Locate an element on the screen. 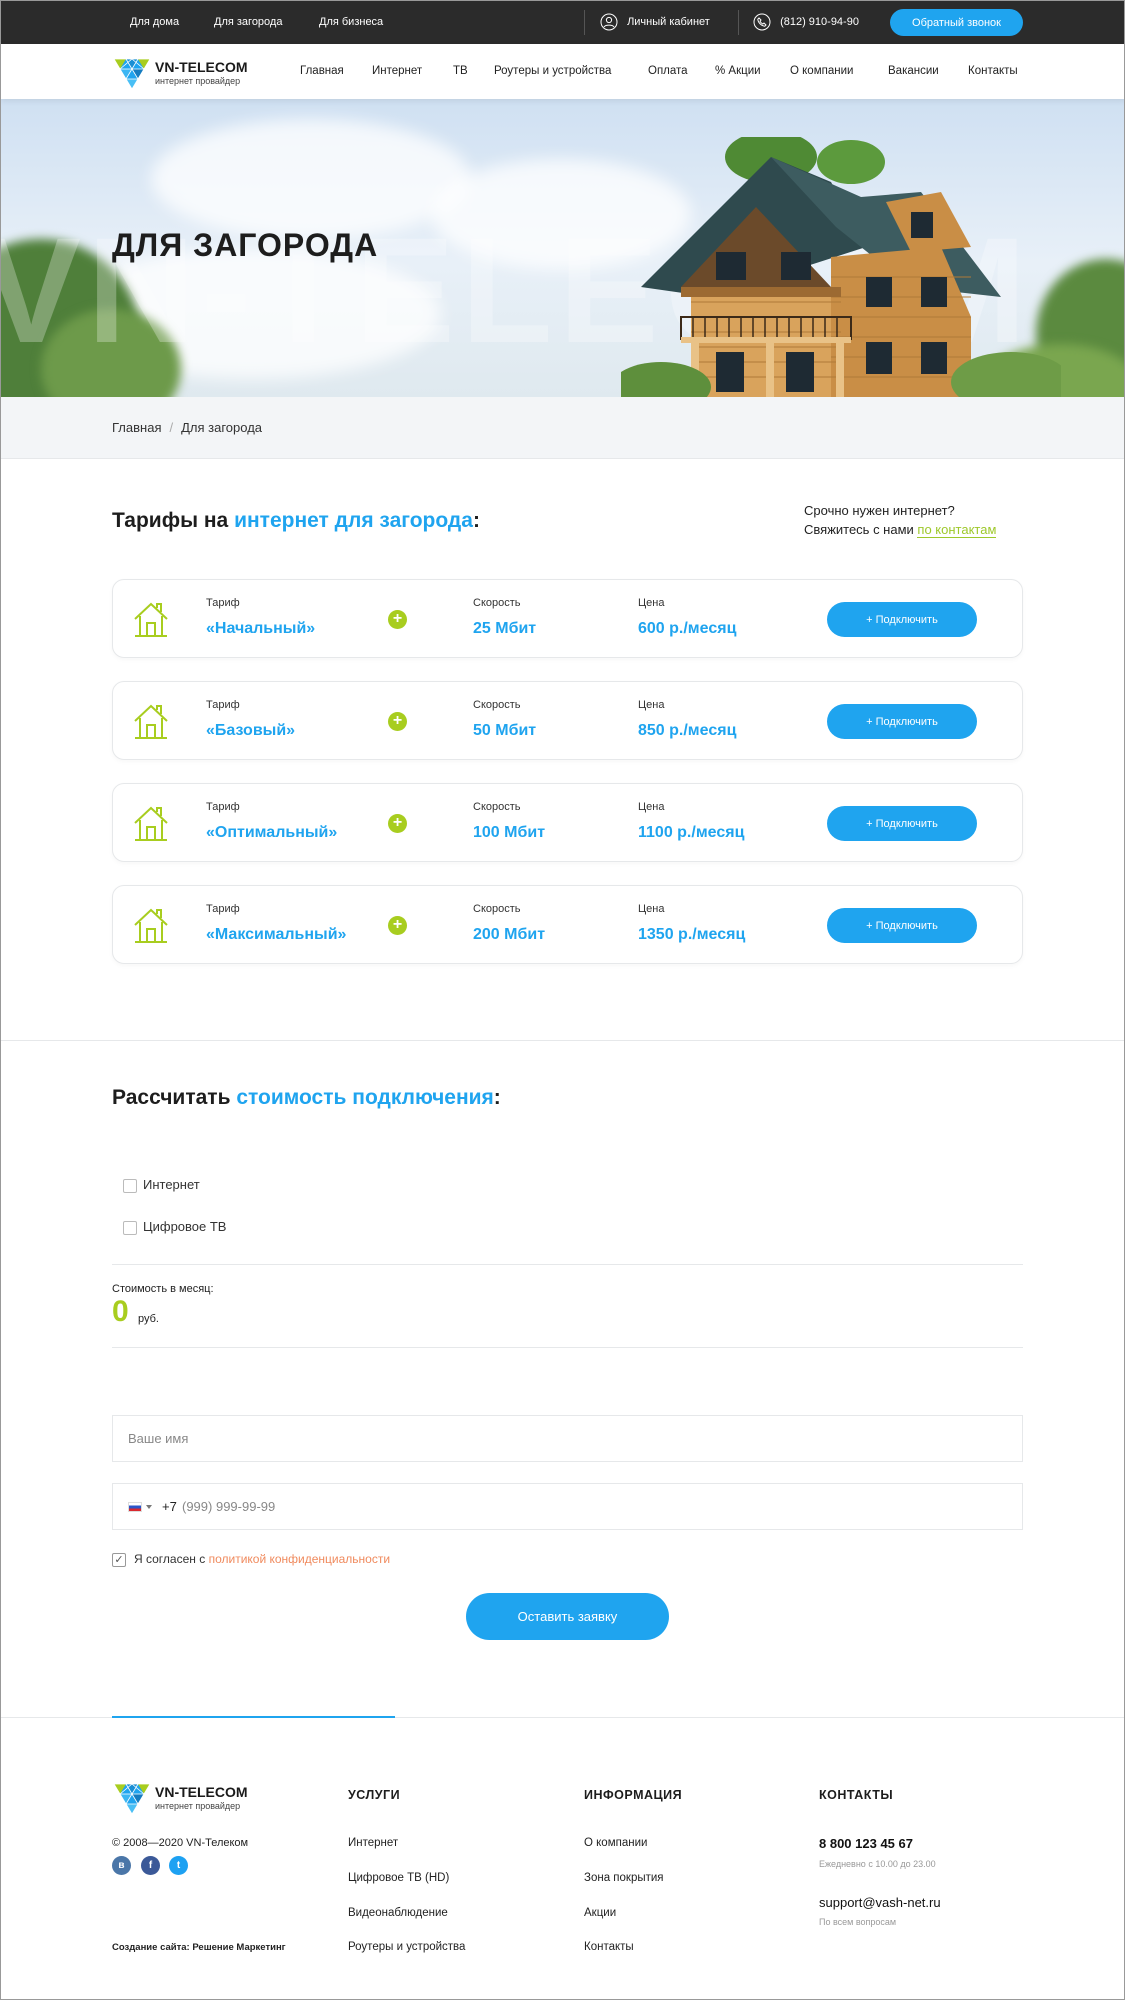 The width and height of the screenshot is (1125, 2000). phone-icon is located at coordinates (762, 22).